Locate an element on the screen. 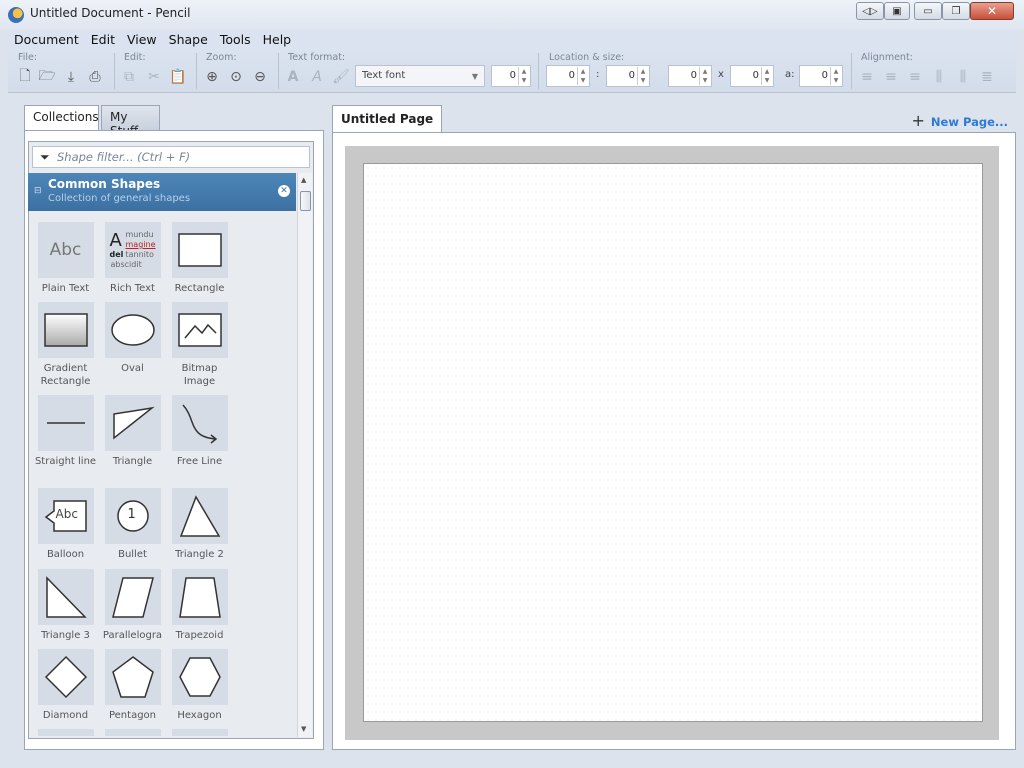 The width and height of the screenshot is (1024, 768). bitmap-image-icon is located at coordinates (199, 330).